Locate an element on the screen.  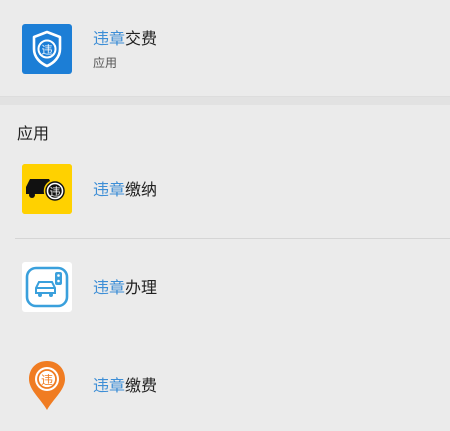
shield-badge-icon: 违 is located at coordinates (47, 49).